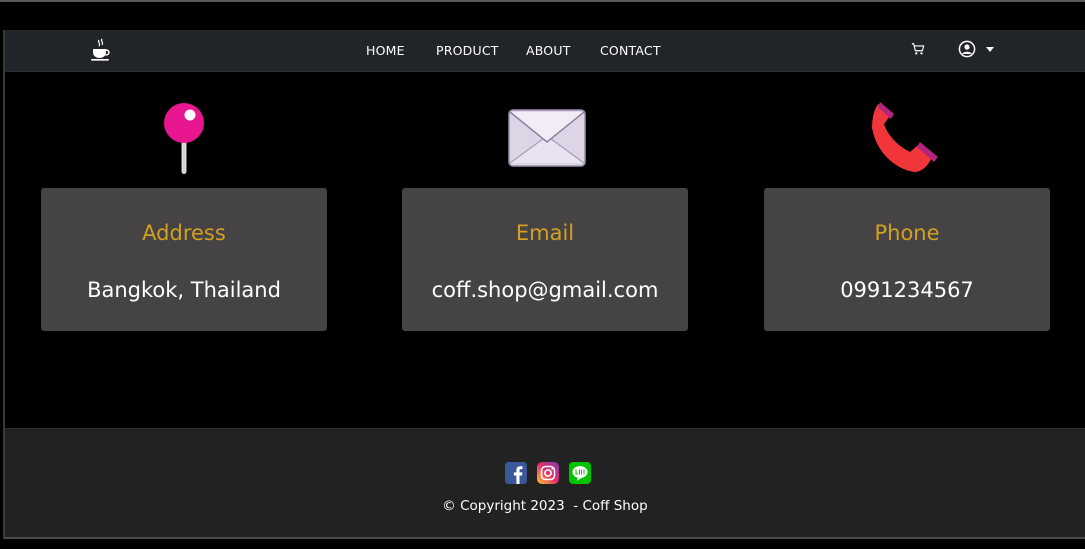 The width and height of the screenshot is (1085, 549). What do you see at coordinates (542, 15) in the screenshot?
I see `window-top-strip` at bounding box center [542, 15].